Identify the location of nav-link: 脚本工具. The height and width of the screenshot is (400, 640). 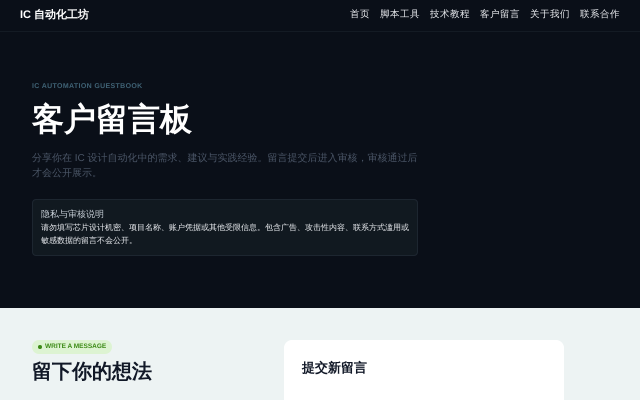
(400, 15).